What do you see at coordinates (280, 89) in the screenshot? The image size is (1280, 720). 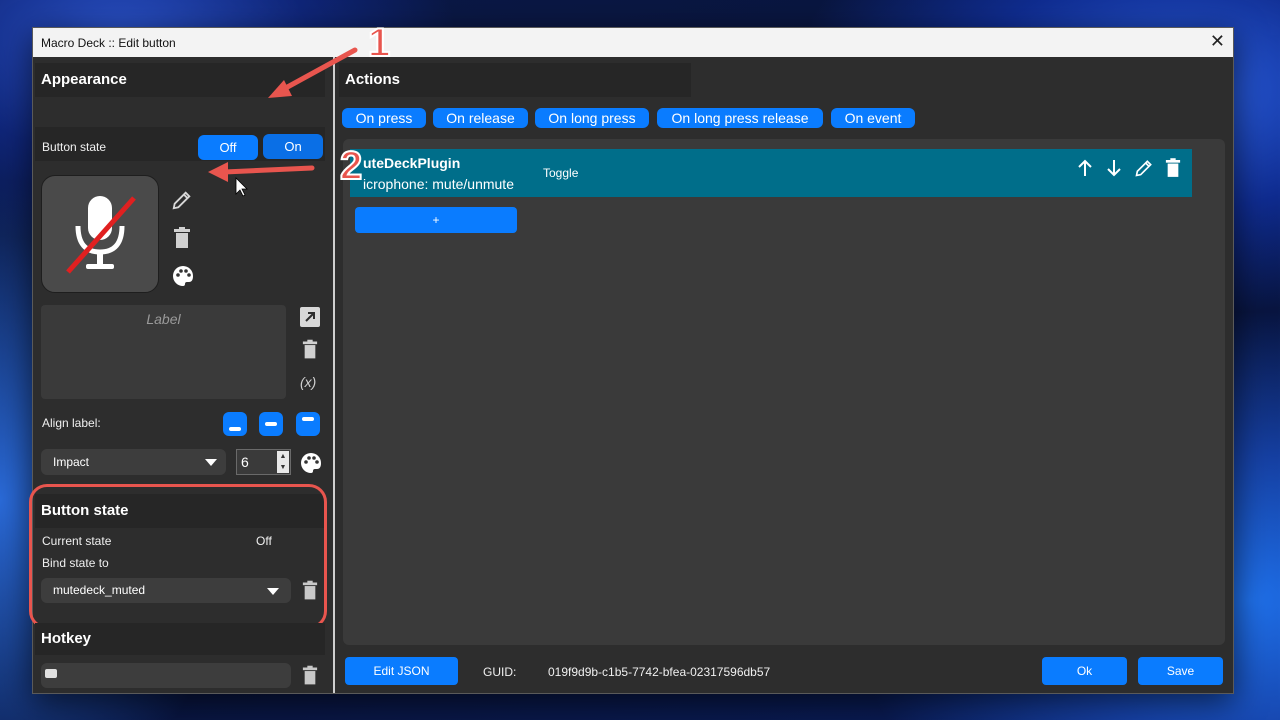 I see `annotation-arrowhead-one` at bounding box center [280, 89].